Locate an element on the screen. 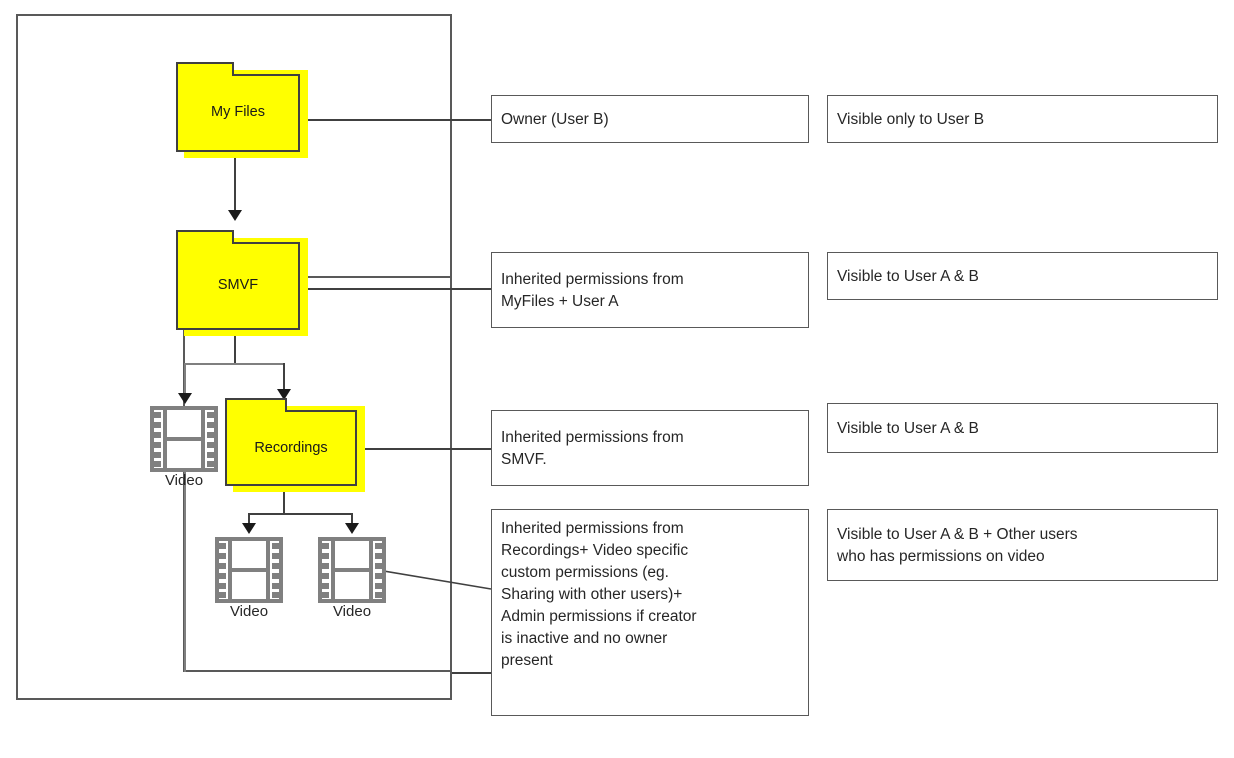  file-video-1: Video is located at coordinates (184, 447).